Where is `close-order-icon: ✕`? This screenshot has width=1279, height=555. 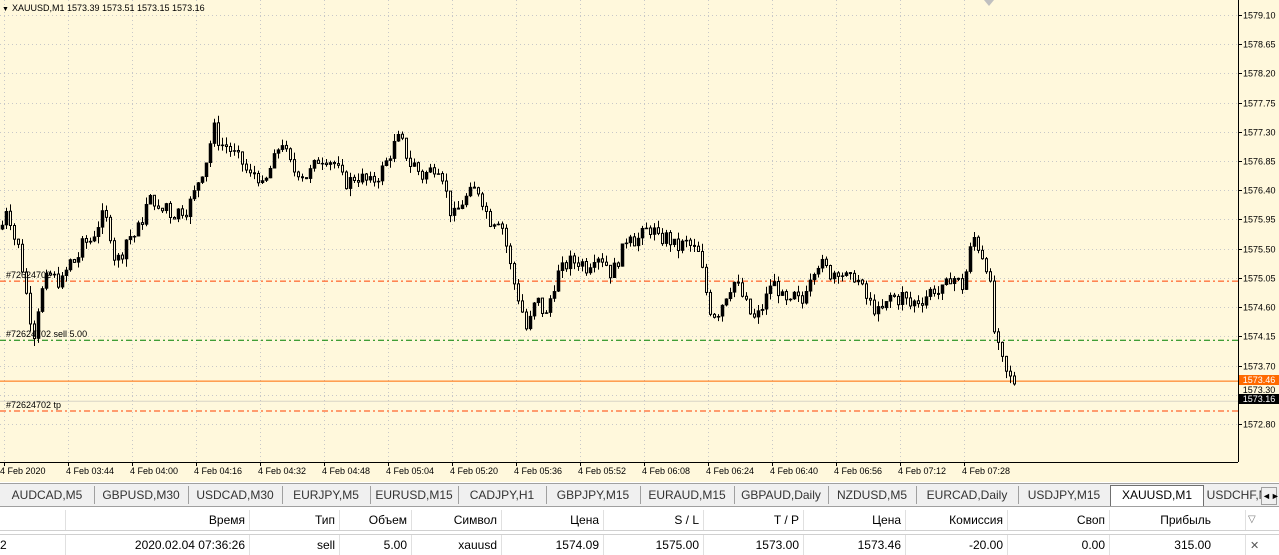
close-order-icon: ✕ is located at coordinates (1254, 545).